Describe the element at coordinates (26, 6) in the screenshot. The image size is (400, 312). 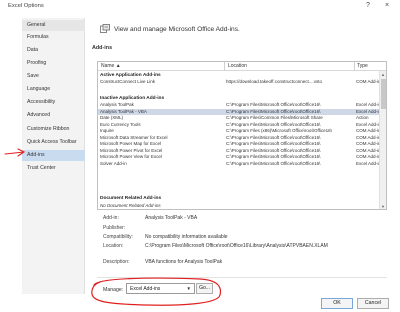
I see `window-title: Excel Options` at that location.